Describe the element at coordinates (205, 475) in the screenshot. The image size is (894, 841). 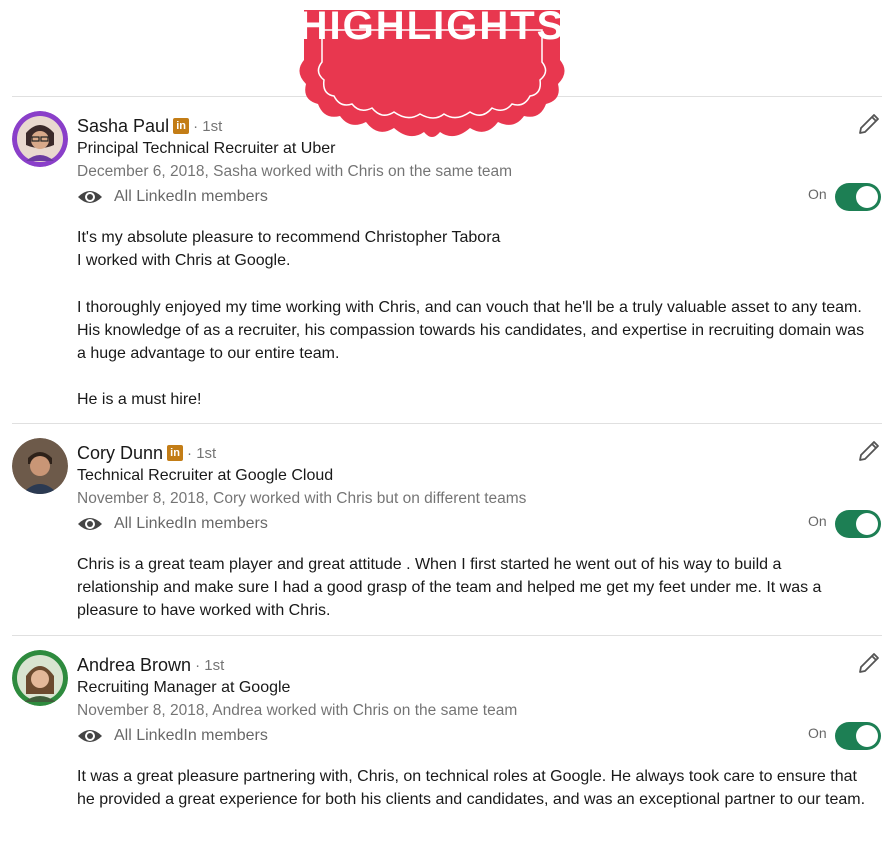
I see `recommender-headline: Technical Recruiter at Google Cloud` at that location.